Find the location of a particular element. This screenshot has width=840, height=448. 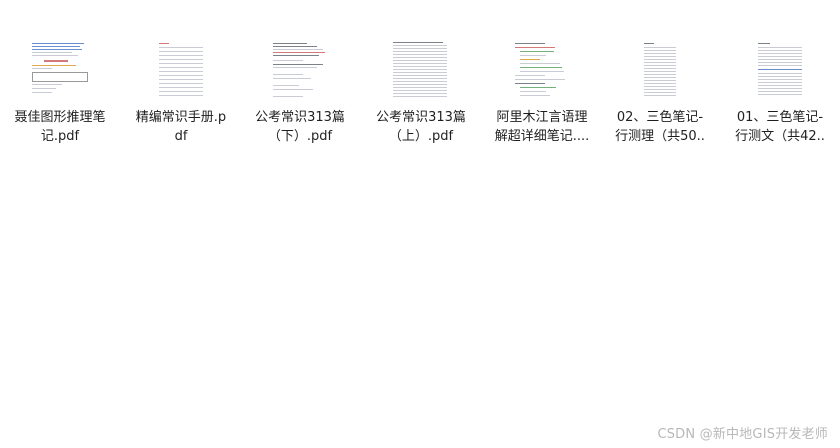

file-item: 精编常识手册.p df is located at coordinates (181, 93).